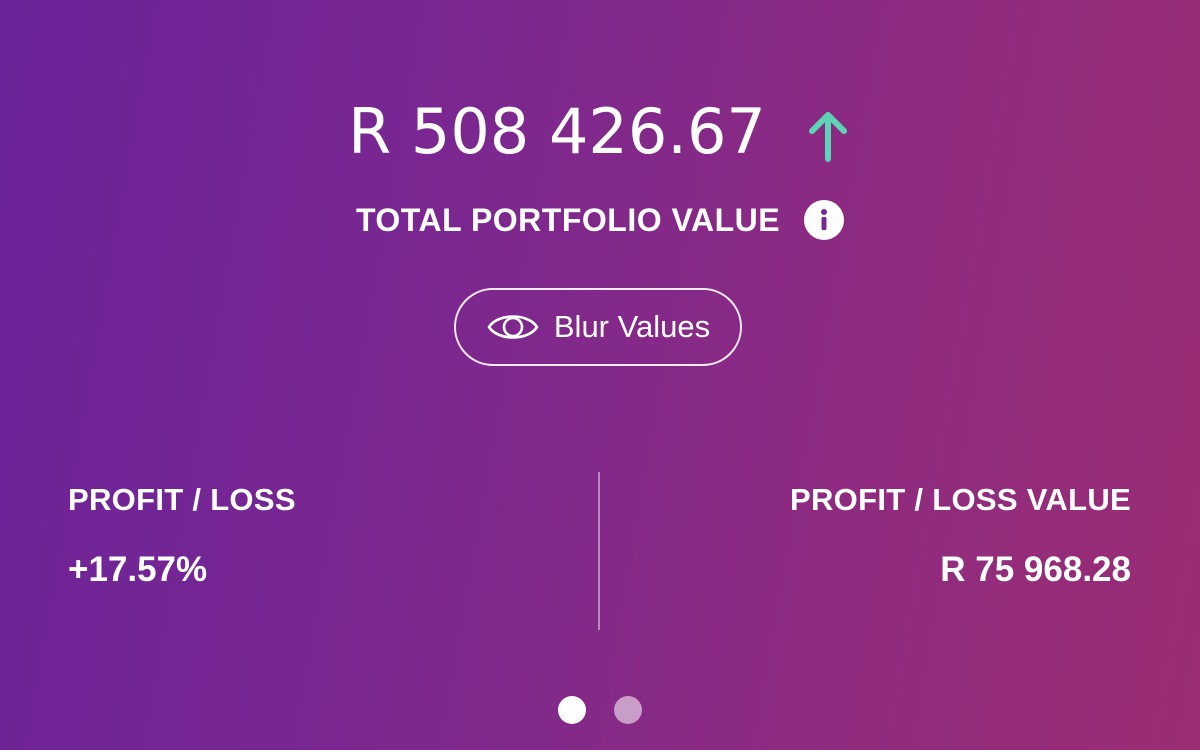  Describe the element at coordinates (600, 710) in the screenshot. I see `page-indicator` at that location.